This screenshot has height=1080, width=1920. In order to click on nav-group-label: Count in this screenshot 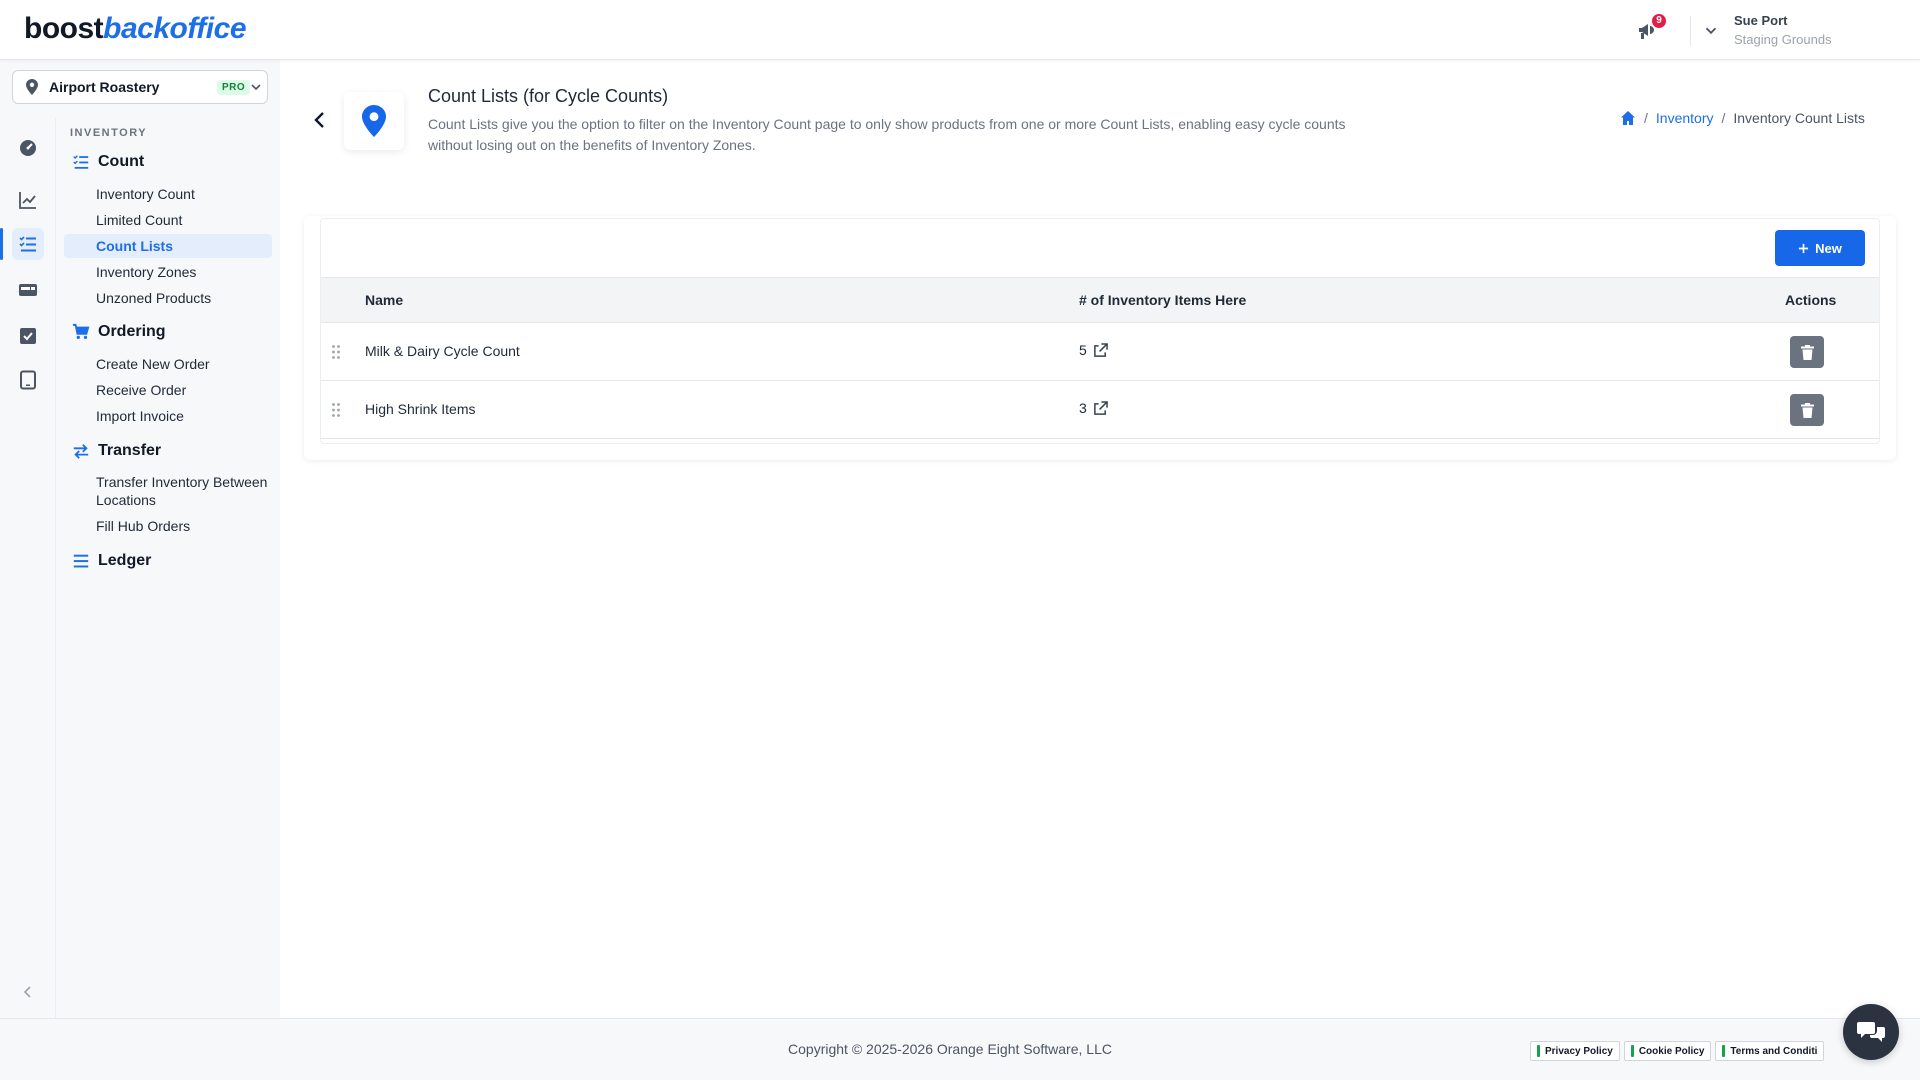, I will do `click(121, 161)`.